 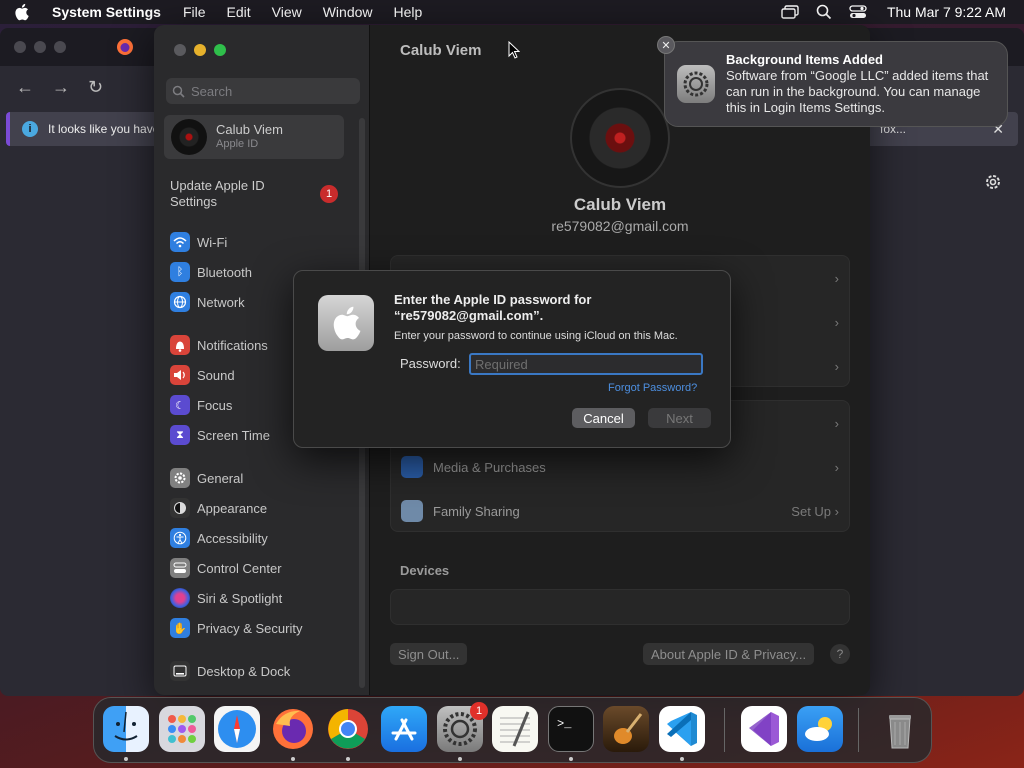 What do you see at coordinates (237, 729) in the screenshot?
I see `safari-icon` at bounding box center [237, 729].